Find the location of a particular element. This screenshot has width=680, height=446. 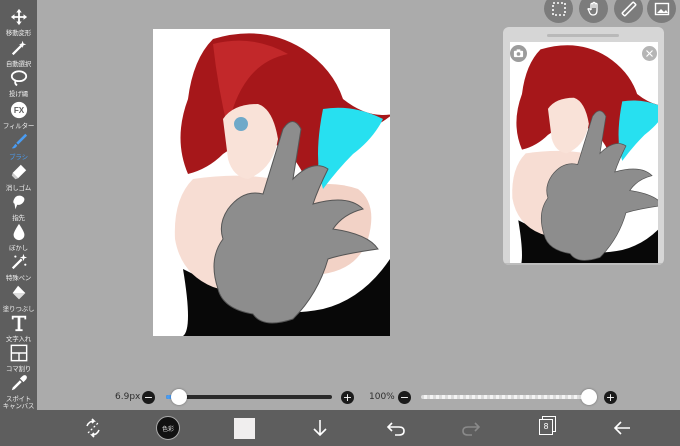

rotate-arrows-icon is located at coordinates (93, 428).